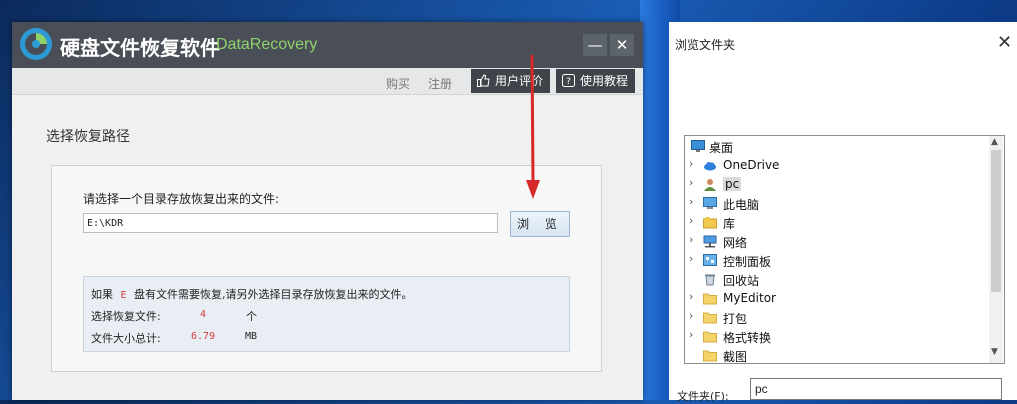 Image resolution: width=1017 pixels, height=404 pixels. I want to click on recycle-bin-icon, so click(710, 280).